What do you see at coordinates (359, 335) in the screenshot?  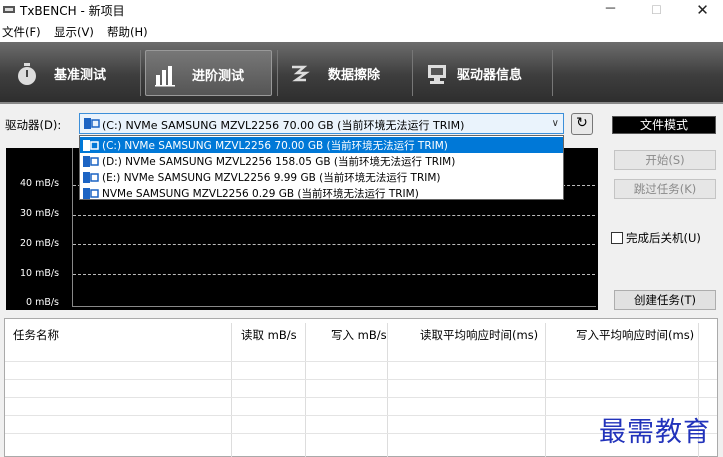 I see `column-write-speed: 写入 mB/s` at bounding box center [359, 335].